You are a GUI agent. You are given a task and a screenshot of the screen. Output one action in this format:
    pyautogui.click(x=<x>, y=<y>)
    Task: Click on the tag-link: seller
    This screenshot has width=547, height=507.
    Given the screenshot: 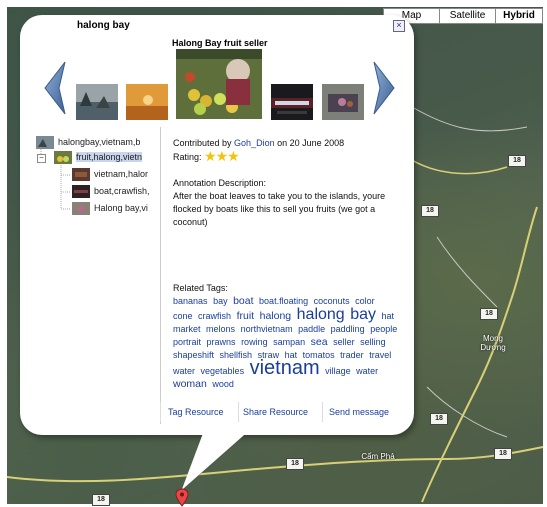 What is the action you would take?
    pyautogui.click(x=344, y=342)
    